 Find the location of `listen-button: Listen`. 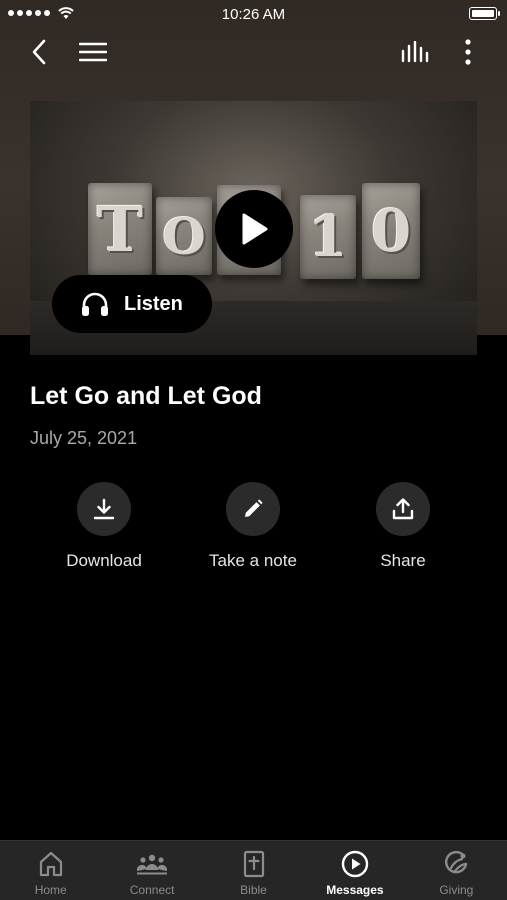

listen-button: Listen is located at coordinates (132, 304).